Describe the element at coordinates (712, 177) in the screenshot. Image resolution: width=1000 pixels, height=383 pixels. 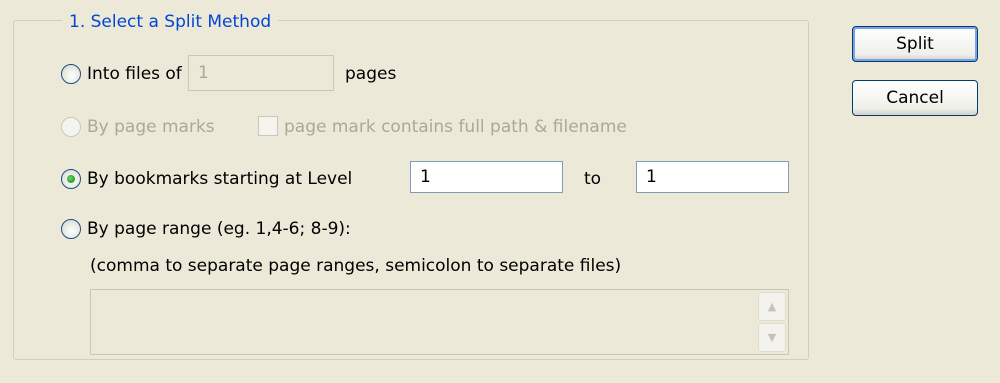
I see `bookmark-level-to-input` at that location.